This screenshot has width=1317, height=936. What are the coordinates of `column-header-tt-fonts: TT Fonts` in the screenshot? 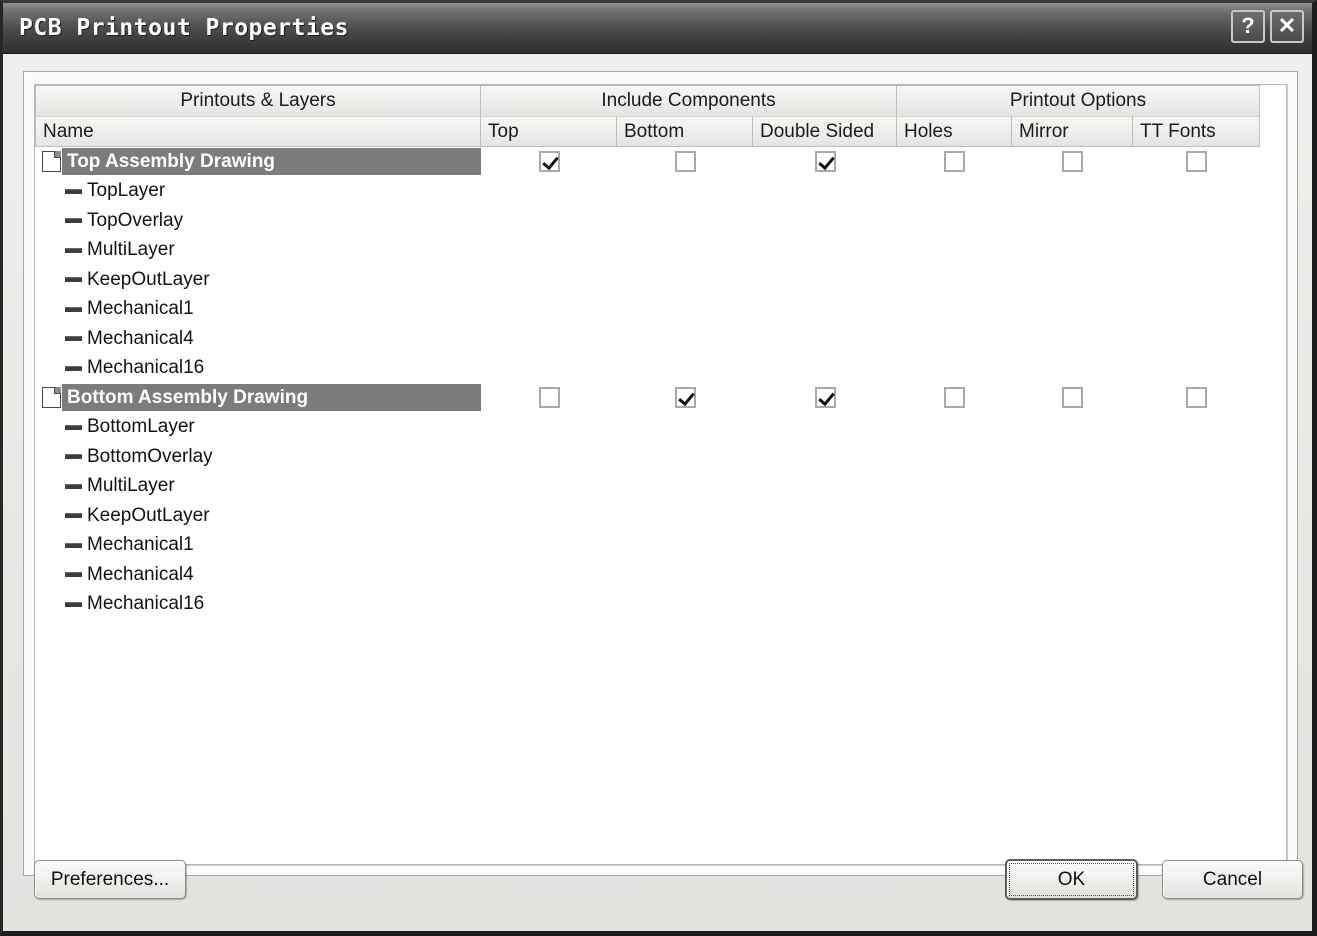 It's located at (1196, 131).